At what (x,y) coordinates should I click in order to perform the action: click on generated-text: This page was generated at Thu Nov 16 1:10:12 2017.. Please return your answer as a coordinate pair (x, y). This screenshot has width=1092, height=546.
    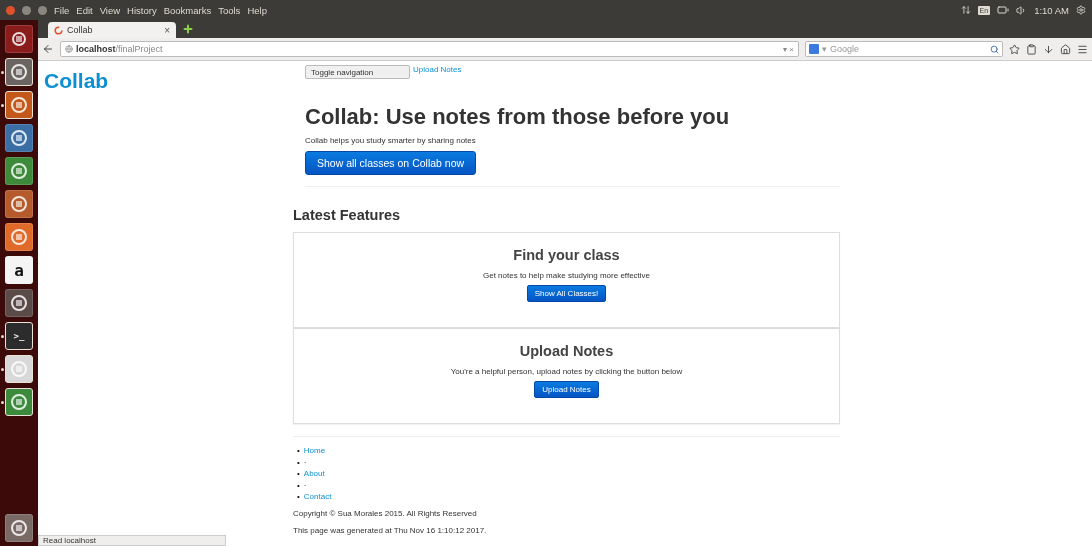
    Looking at the image, I should click on (390, 530).